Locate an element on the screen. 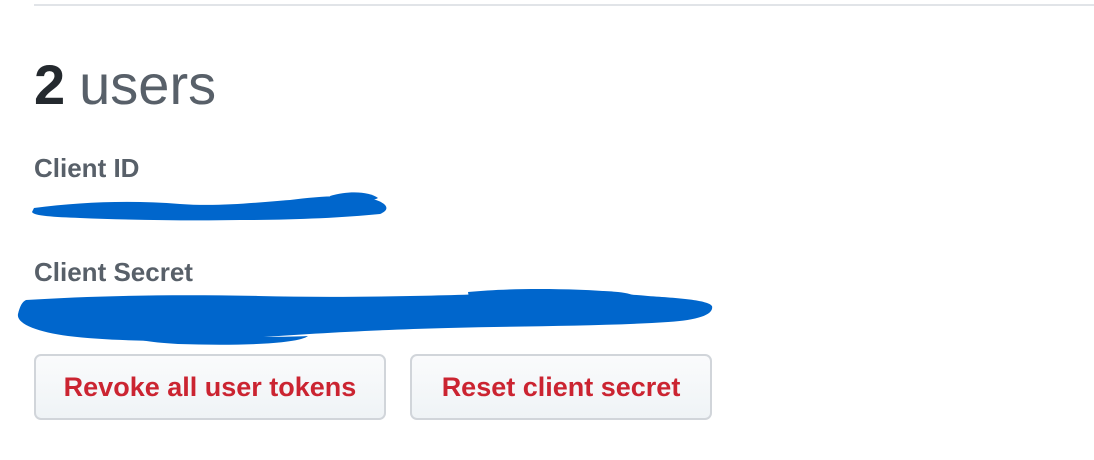 This screenshot has height=460, width=1094. section-divider is located at coordinates (564, 5).